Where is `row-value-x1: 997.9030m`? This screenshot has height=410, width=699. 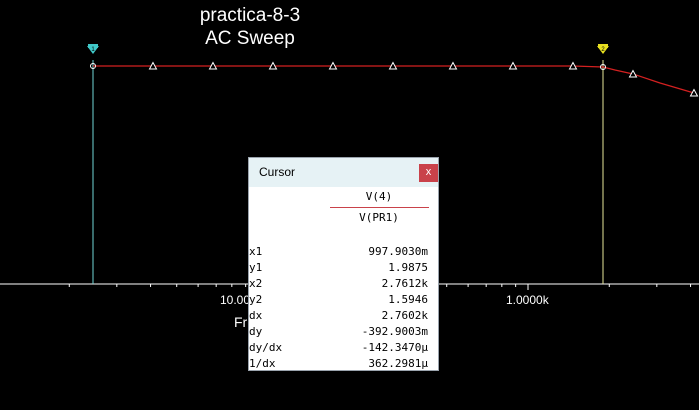
row-value-x1: 997.9030m is located at coordinates (398, 251).